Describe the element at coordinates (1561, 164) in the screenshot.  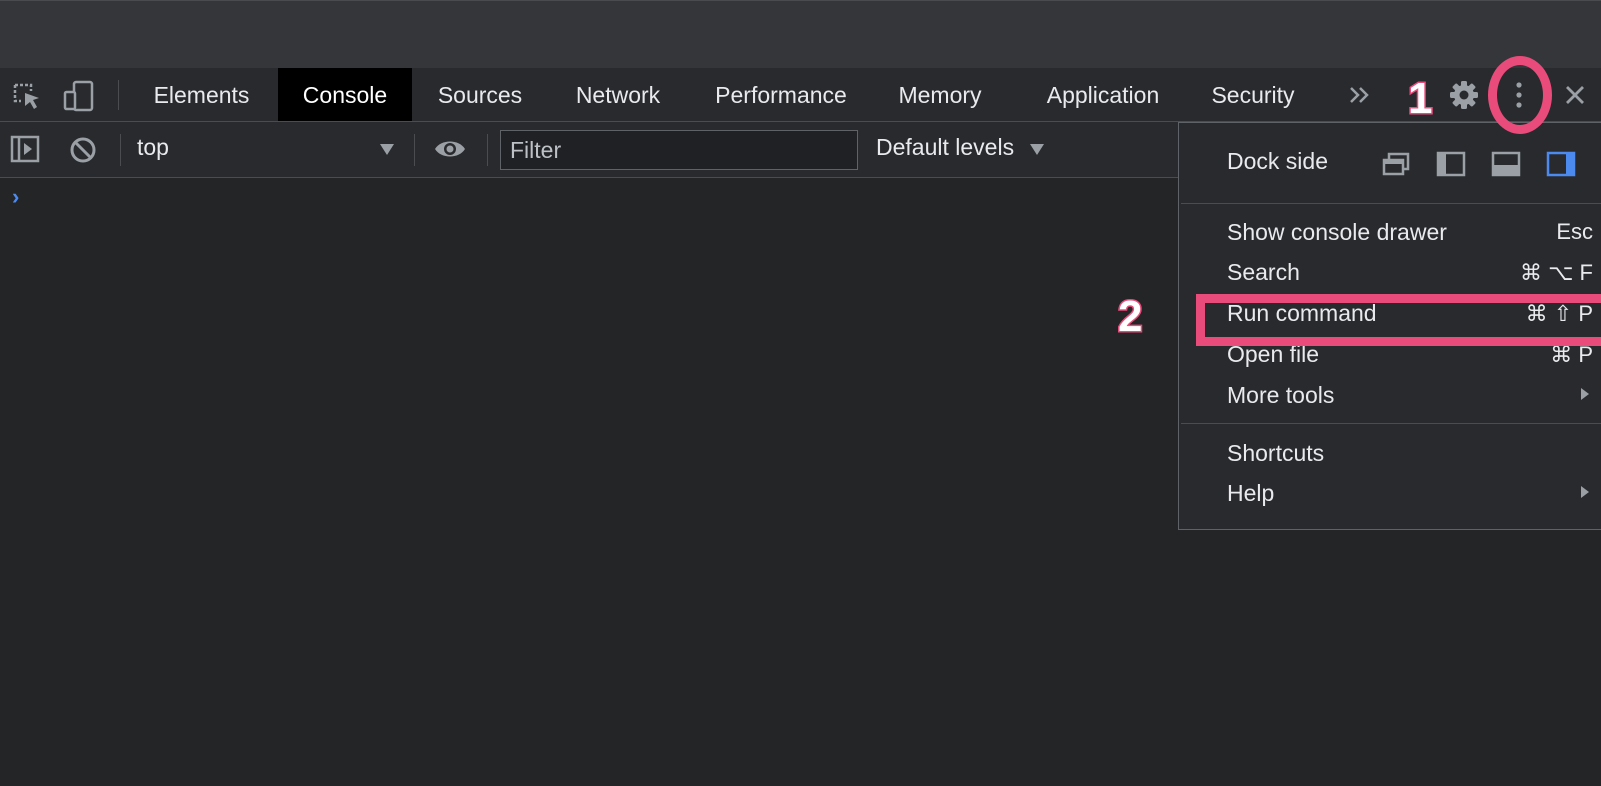
I see `dock-right-icon` at that location.